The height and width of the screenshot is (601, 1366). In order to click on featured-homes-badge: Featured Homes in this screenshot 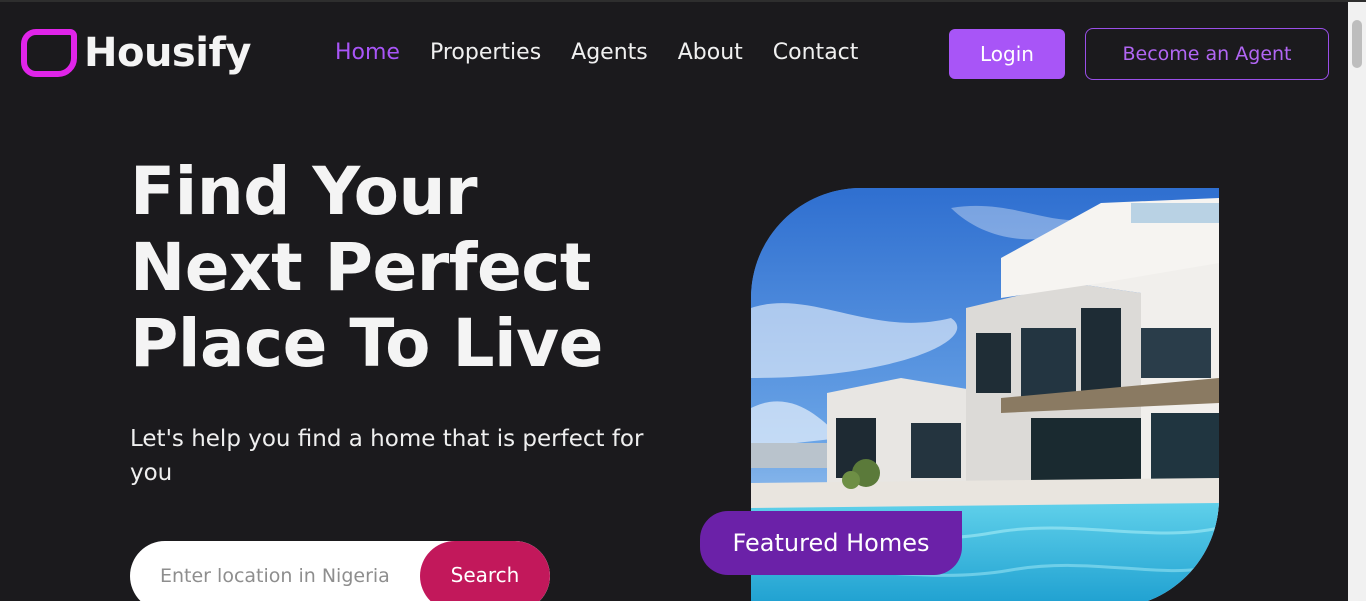, I will do `click(831, 543)`.